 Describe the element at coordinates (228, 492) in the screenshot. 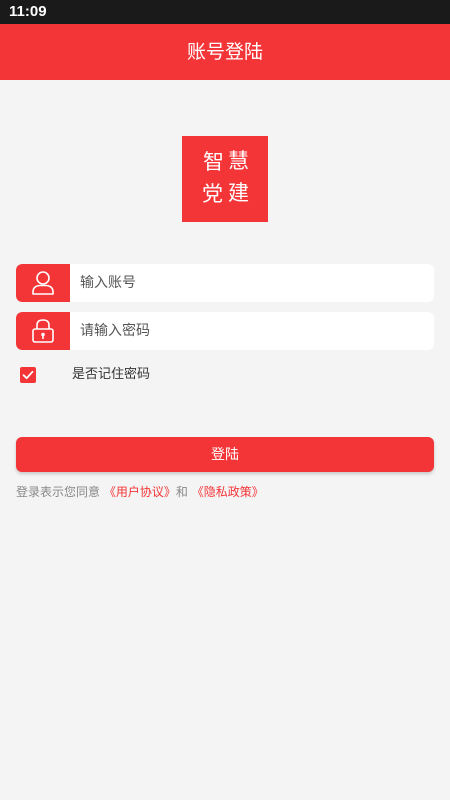

I see `privacy-policy-link: 《隐私政策》` at that location.